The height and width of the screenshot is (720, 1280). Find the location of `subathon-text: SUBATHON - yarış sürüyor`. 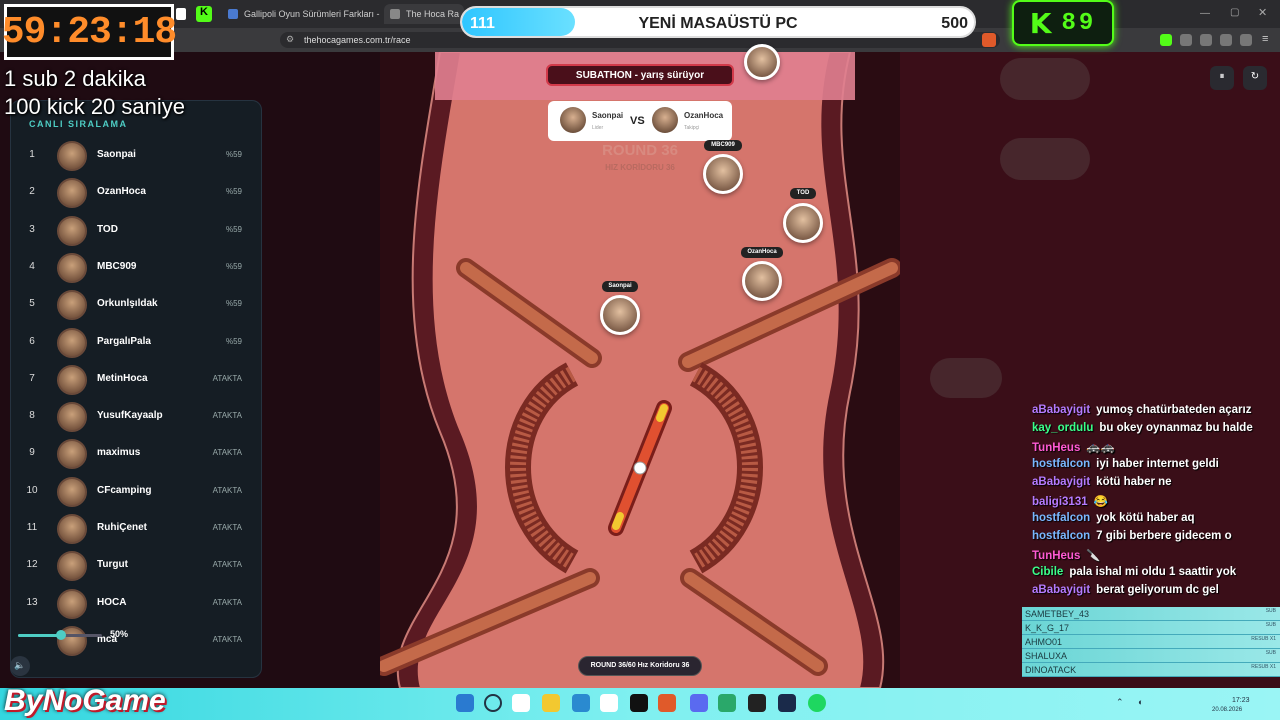

subathon-text: SUBATHON - yarış sürüyor is located at coordinates (640, 75).